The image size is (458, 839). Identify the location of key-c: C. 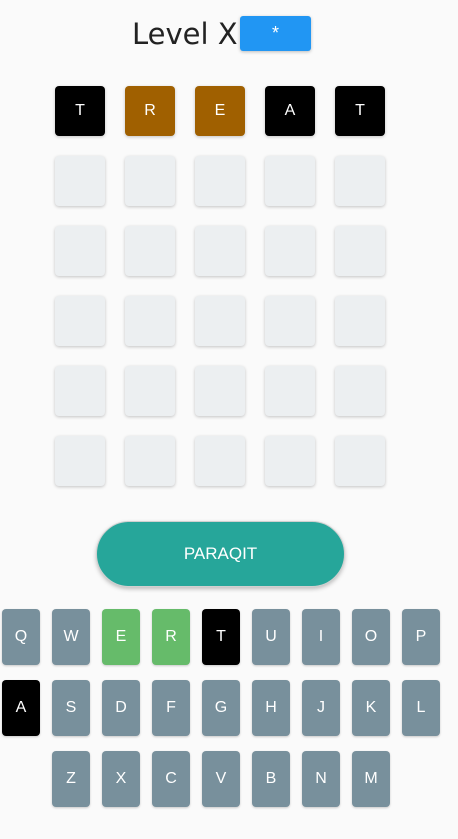
(171, 779).